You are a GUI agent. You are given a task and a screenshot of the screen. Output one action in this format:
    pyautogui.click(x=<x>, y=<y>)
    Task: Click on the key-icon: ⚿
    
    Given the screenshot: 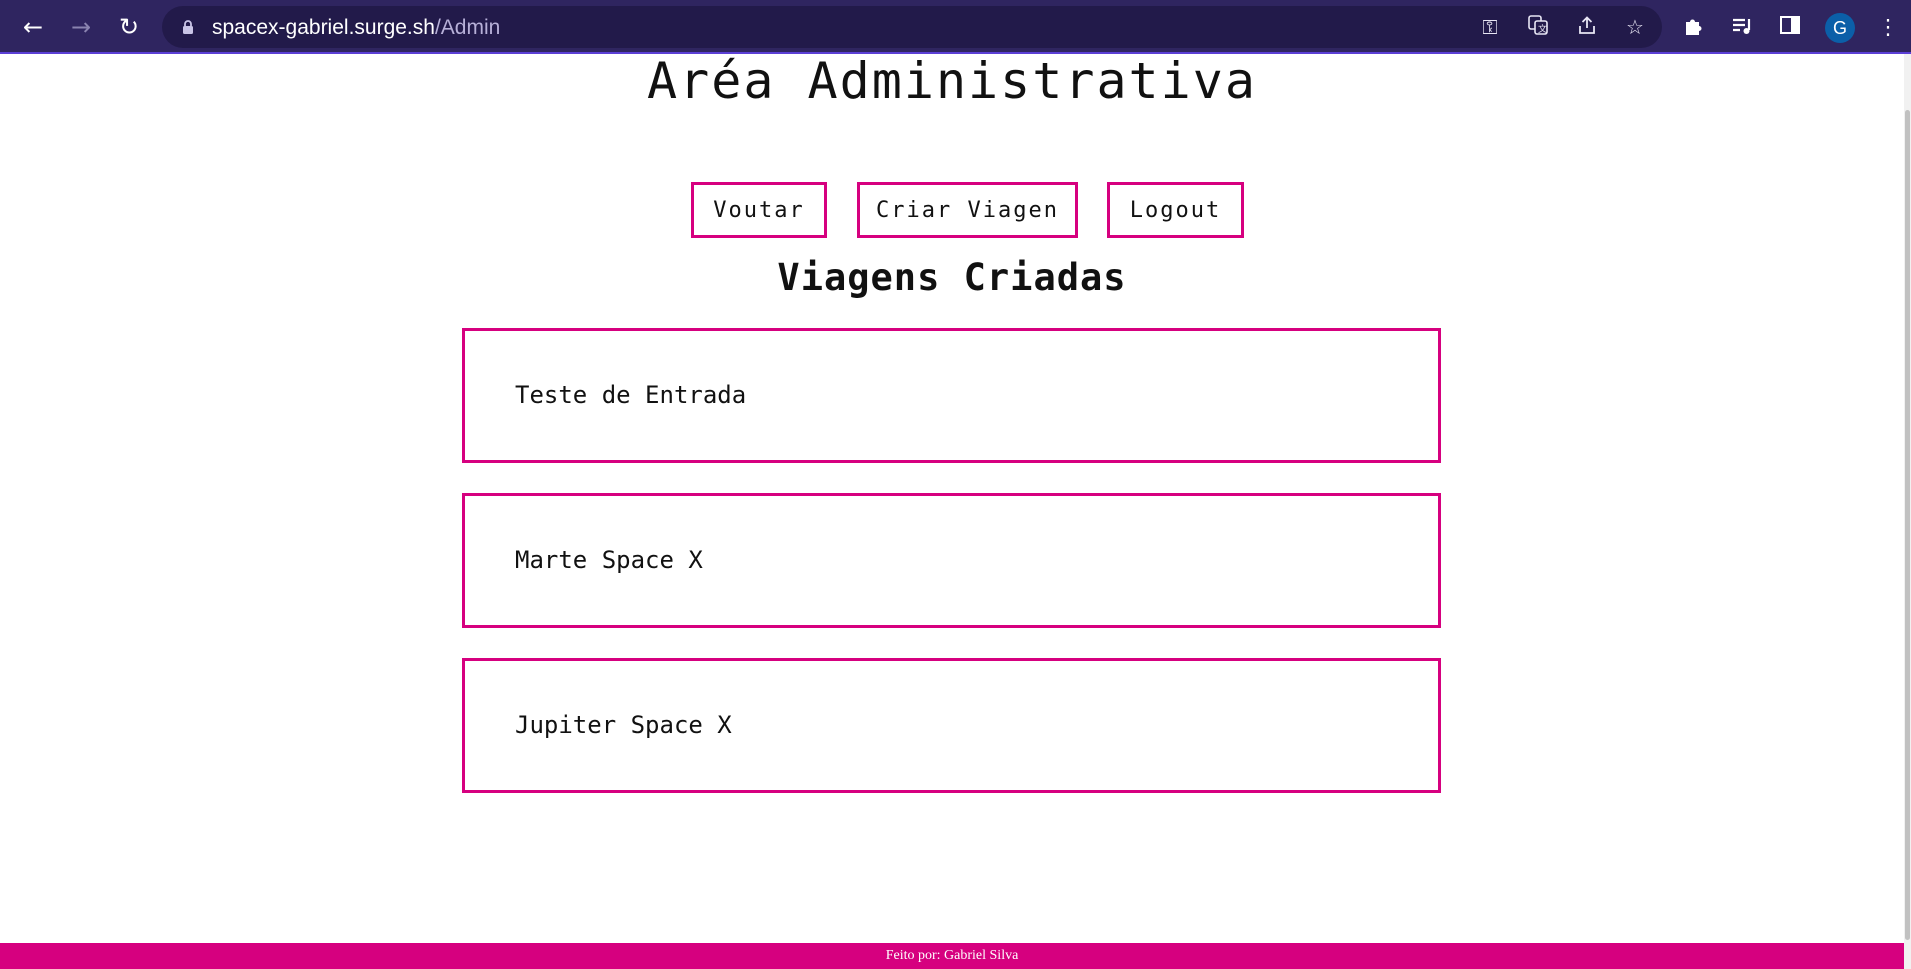 What is the action you would take?
    pyautogui.click(x=1490, y=27)
    